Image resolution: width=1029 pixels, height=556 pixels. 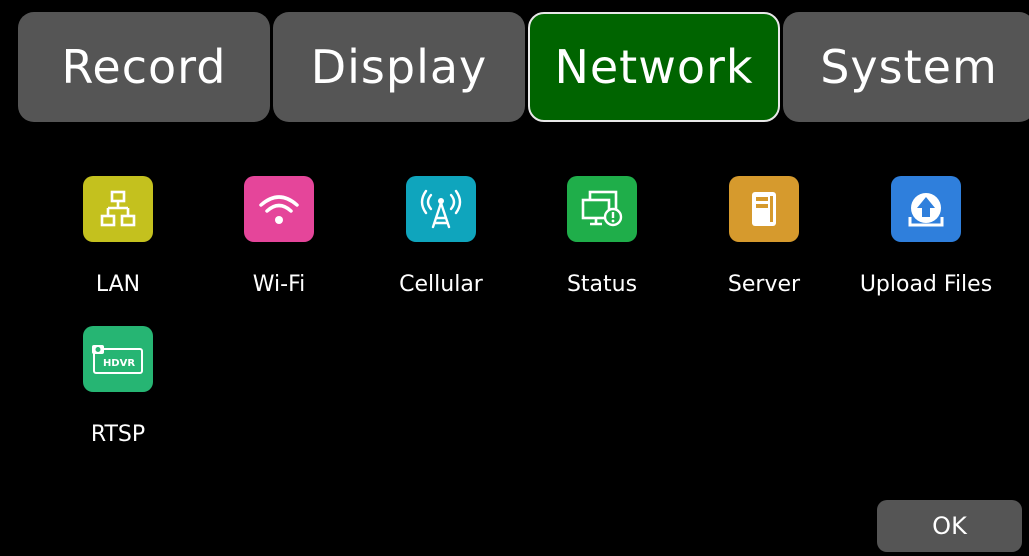 What do you see at coordinates (926, 246) in the screenshot?
I see `menu-item-upload-files: Upload Files` at bounding box center [926, 246].